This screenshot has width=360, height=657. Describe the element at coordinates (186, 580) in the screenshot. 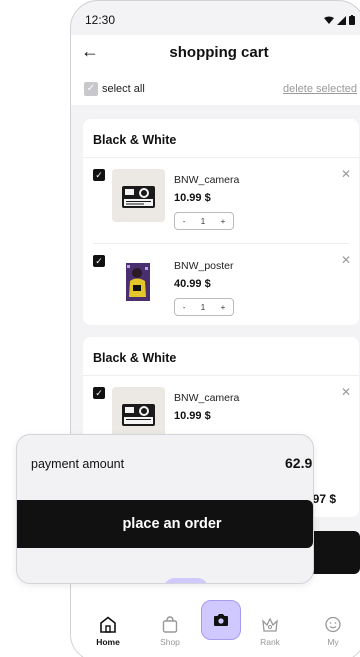

I see `popup-notch` at that location.